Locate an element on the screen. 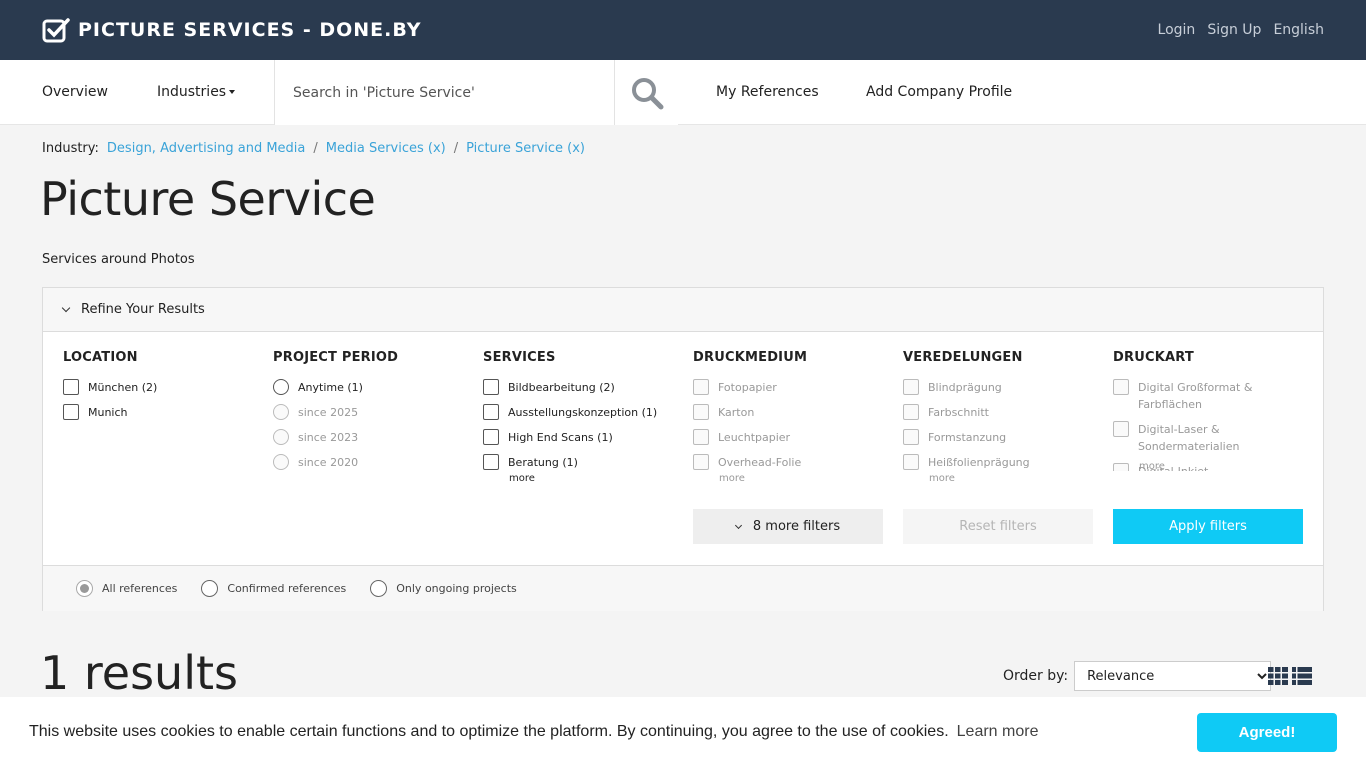 The width and height of the screenshot is (1366, 768). breadcrumb-item-picture: Picture Service (x) is located at coordinates (525, 148).